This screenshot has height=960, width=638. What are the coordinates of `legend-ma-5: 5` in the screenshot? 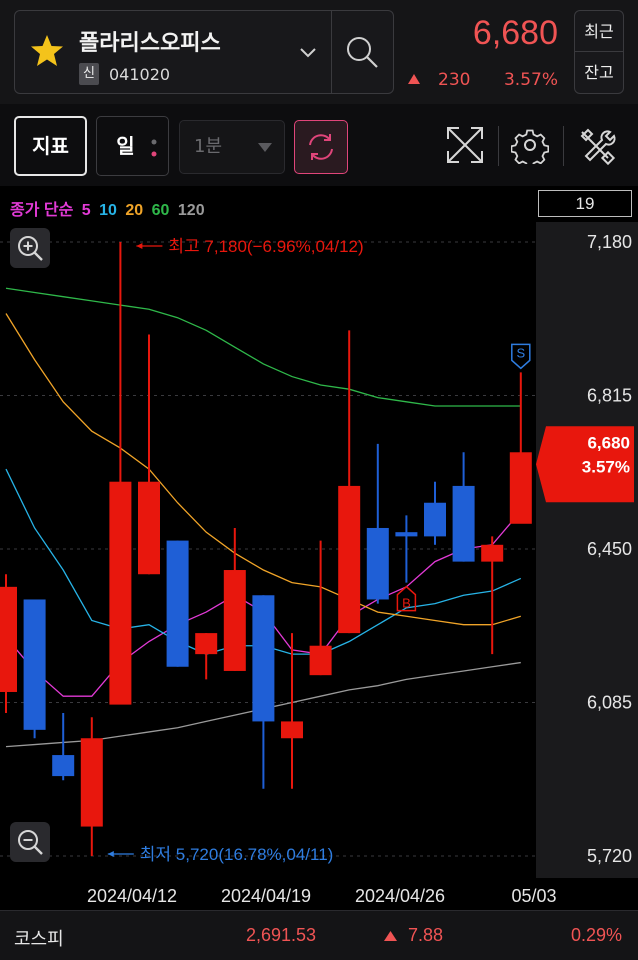 It's located at (86, 210).